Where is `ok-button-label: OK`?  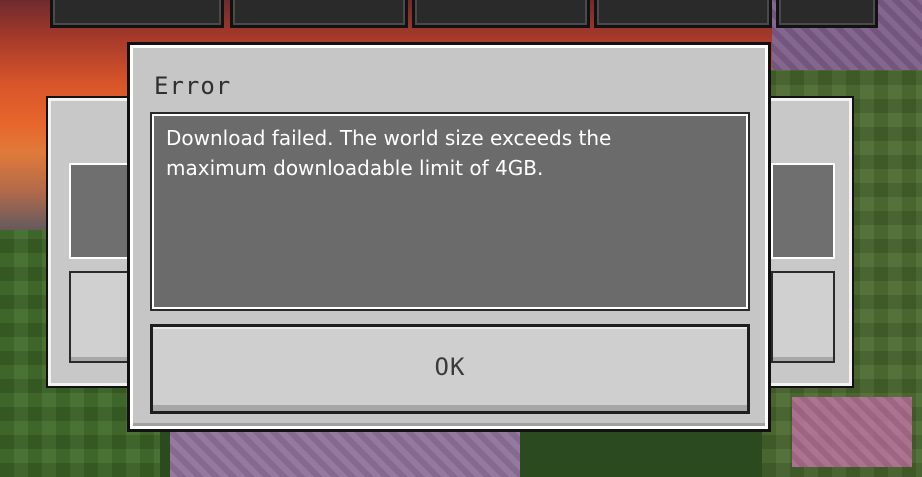
ok-button-label: OK is located at coordinates (450, 367).